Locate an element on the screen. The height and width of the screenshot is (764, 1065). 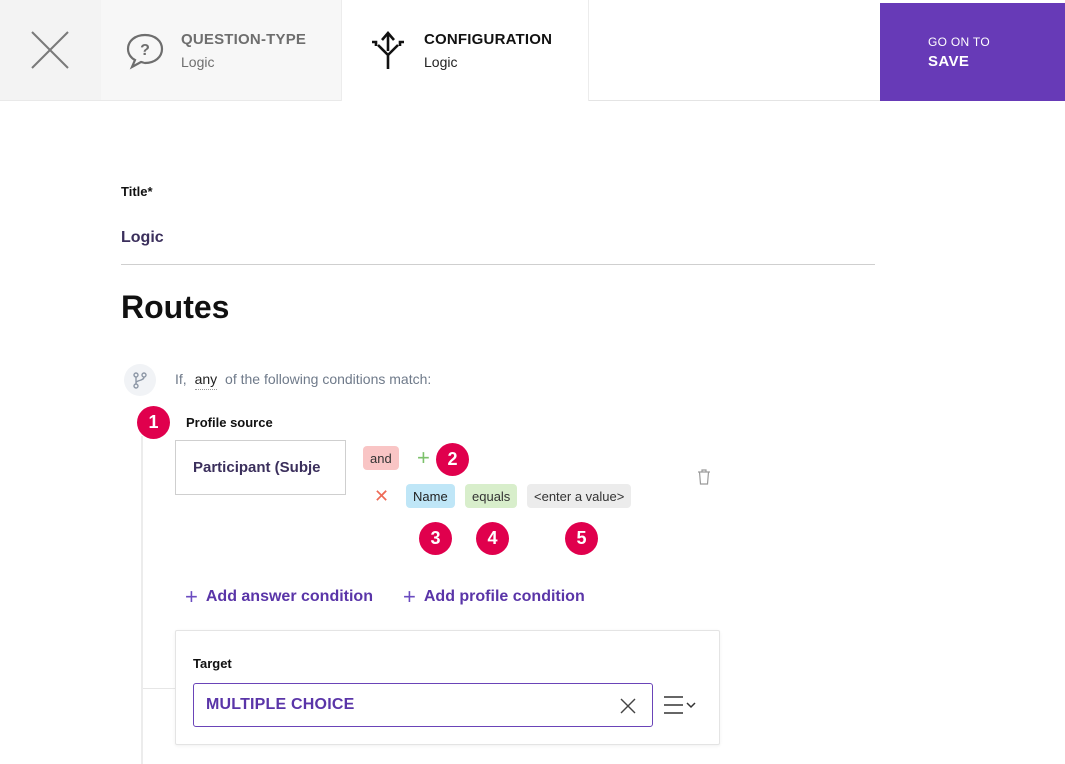
annotation-badge: 2 is located at coordinates (452, 459).